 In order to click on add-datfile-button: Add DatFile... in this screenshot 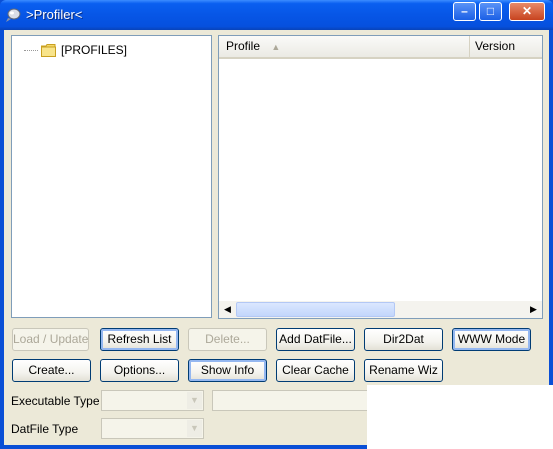, I will do `click(315, 339)`.